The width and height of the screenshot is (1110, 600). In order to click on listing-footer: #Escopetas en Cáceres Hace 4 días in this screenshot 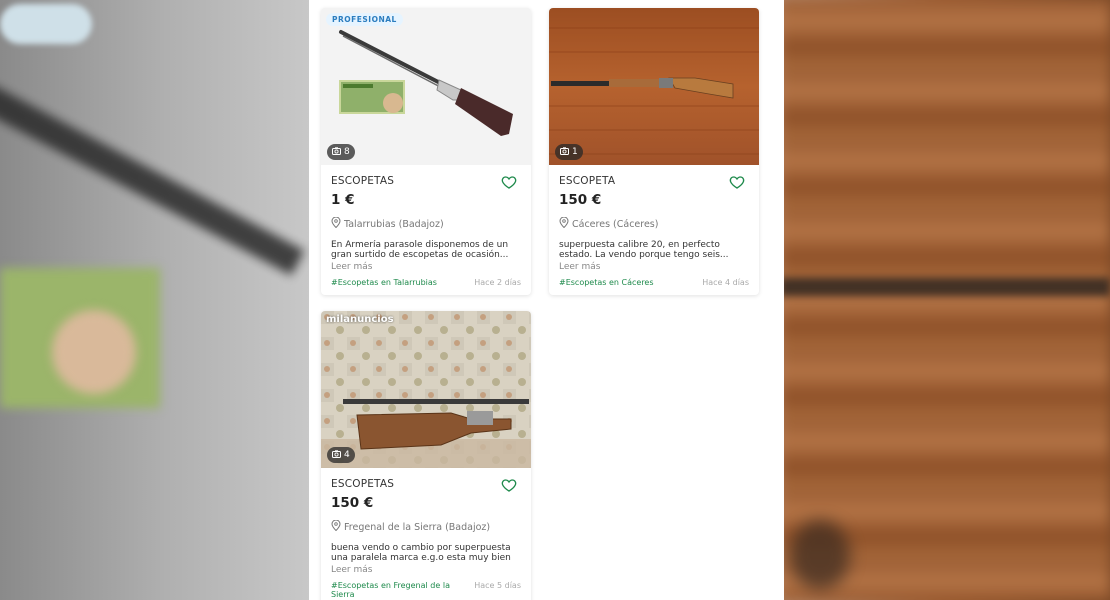, I will do `click(654, 282)`.